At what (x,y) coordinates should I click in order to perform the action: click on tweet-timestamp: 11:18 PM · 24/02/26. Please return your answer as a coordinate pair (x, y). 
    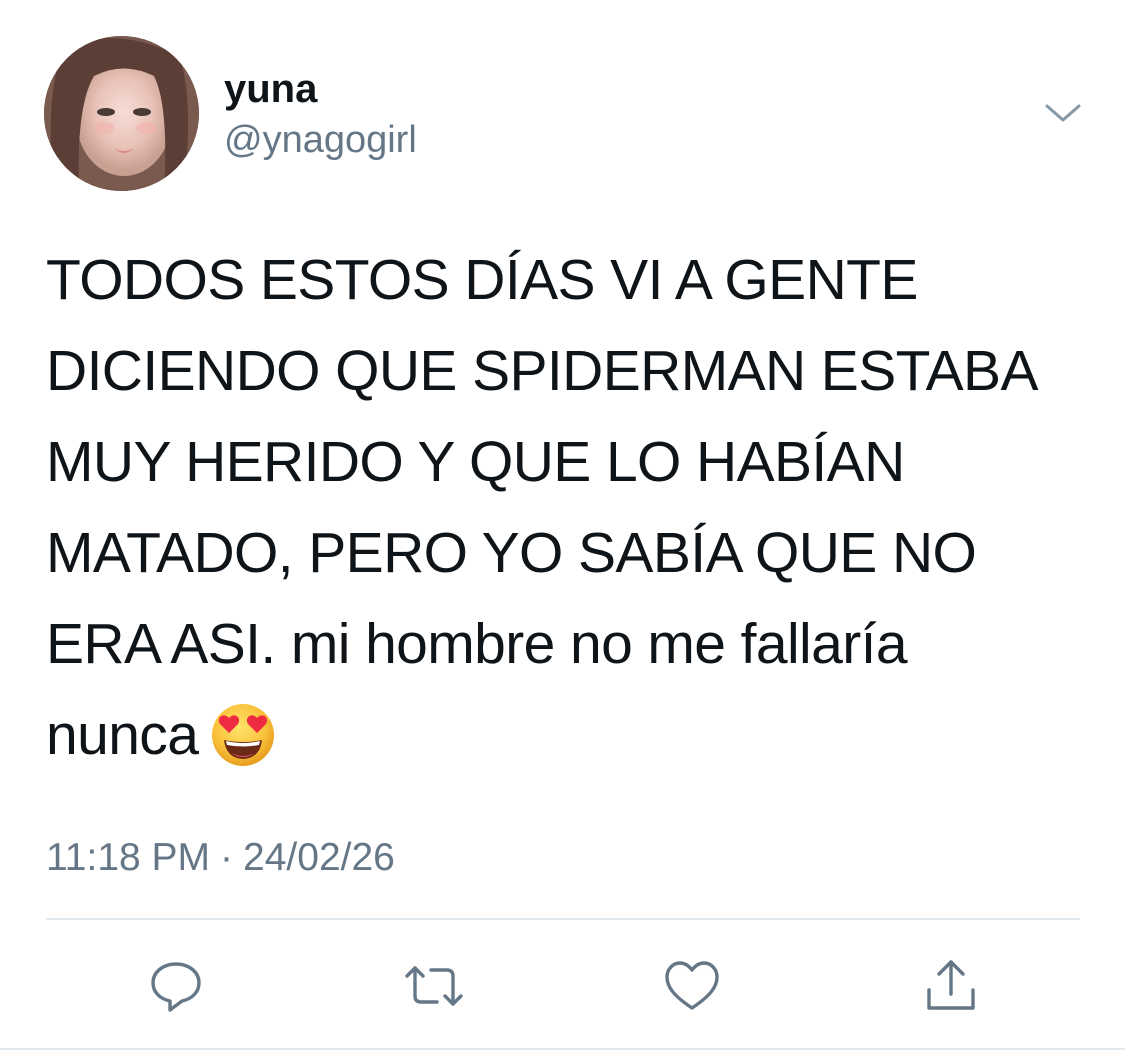
    Looking at the image, I should click on (220, 858).